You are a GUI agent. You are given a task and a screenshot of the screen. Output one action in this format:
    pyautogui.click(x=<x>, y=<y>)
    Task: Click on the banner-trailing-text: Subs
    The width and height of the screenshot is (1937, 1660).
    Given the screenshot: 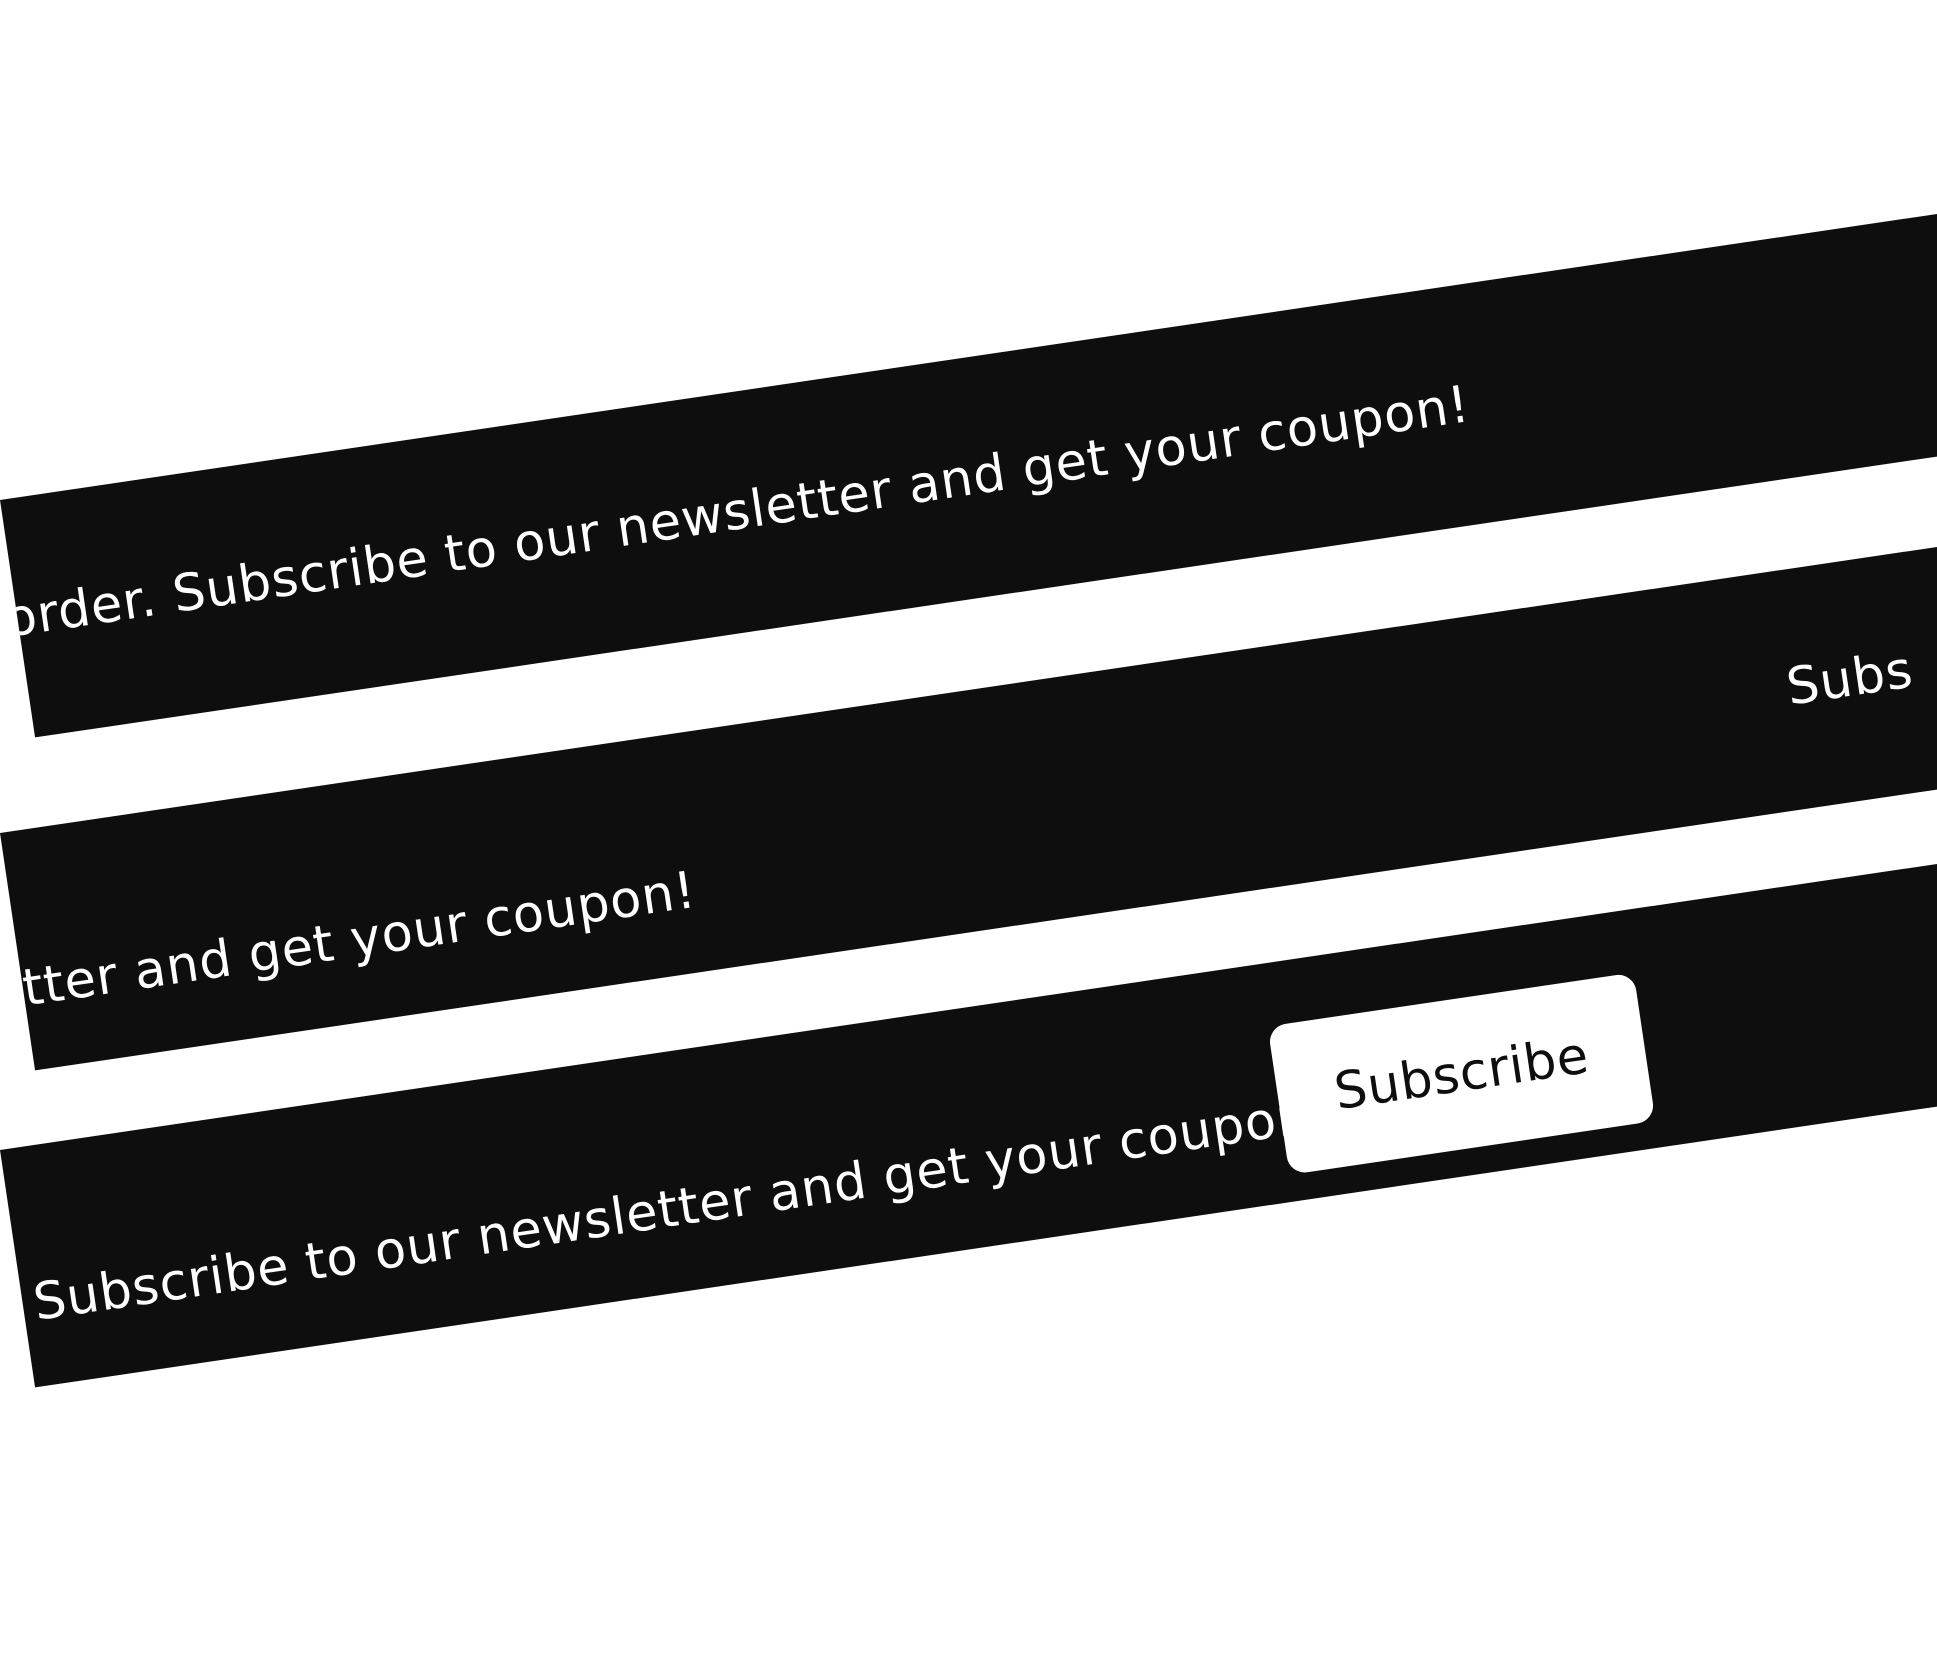 What is the action you would take?
    pyautogui.click(x=1849, y=679)
    